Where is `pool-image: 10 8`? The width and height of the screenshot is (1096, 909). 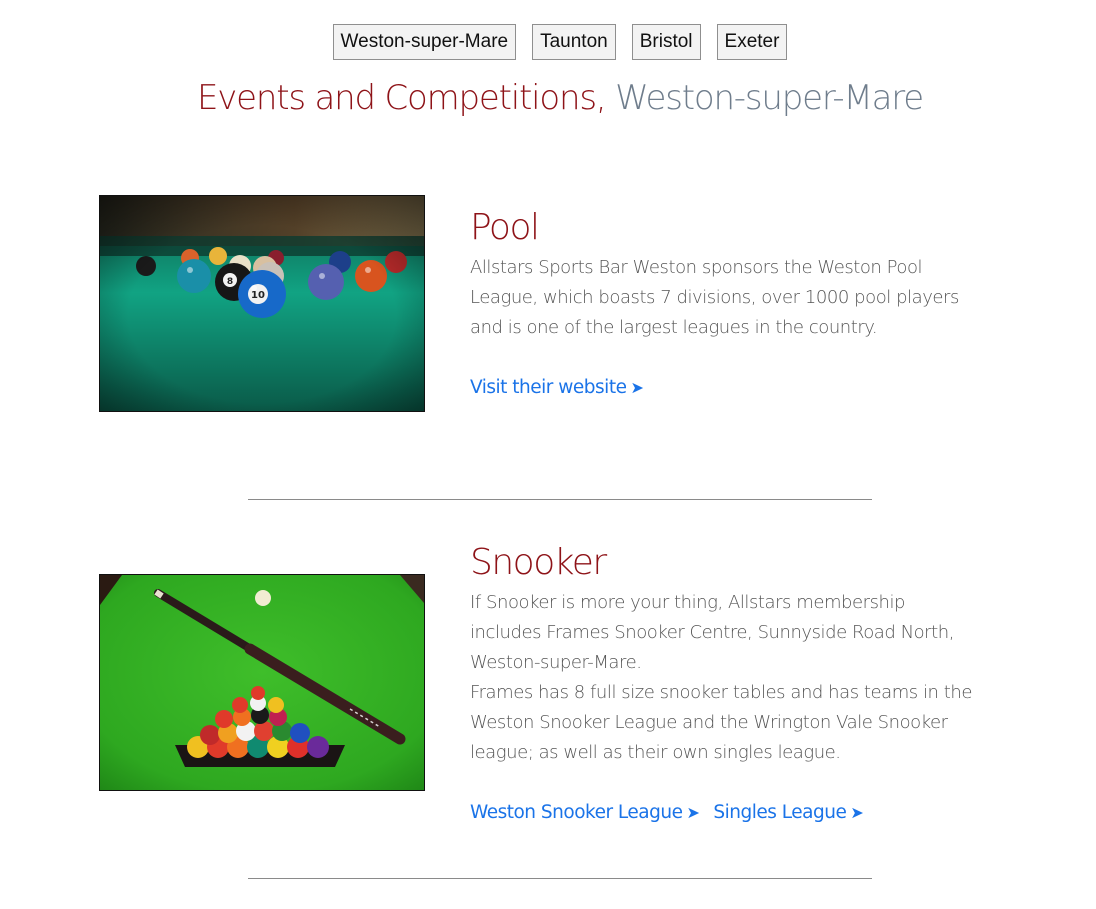 pool-image: 10 8 is located at coordinates (262, 303).